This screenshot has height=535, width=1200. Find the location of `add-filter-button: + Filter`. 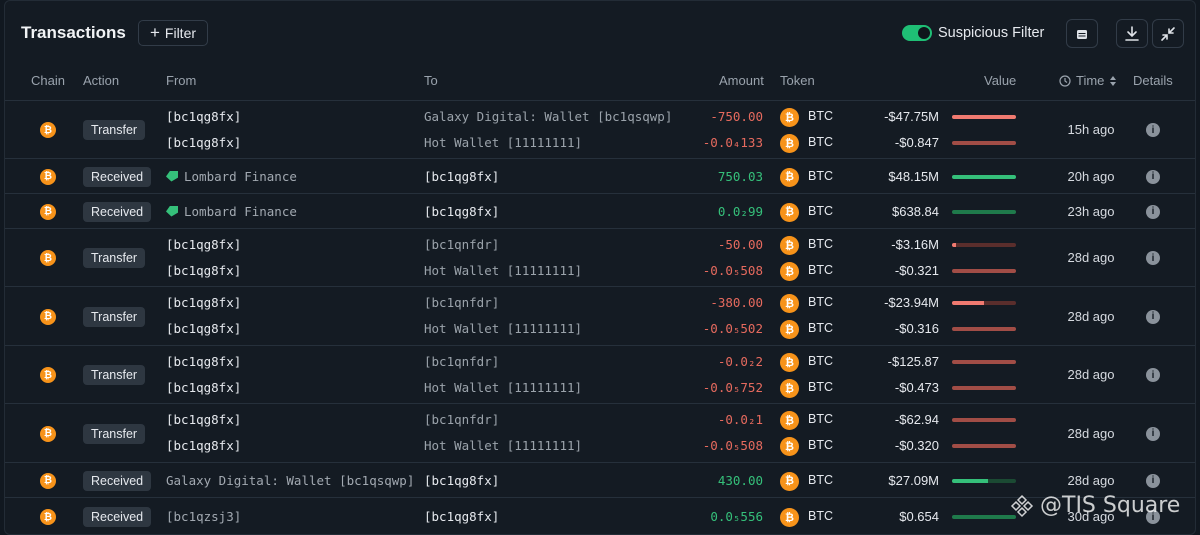

add-filter-button: + Filter is located at coordinates (173, 33).